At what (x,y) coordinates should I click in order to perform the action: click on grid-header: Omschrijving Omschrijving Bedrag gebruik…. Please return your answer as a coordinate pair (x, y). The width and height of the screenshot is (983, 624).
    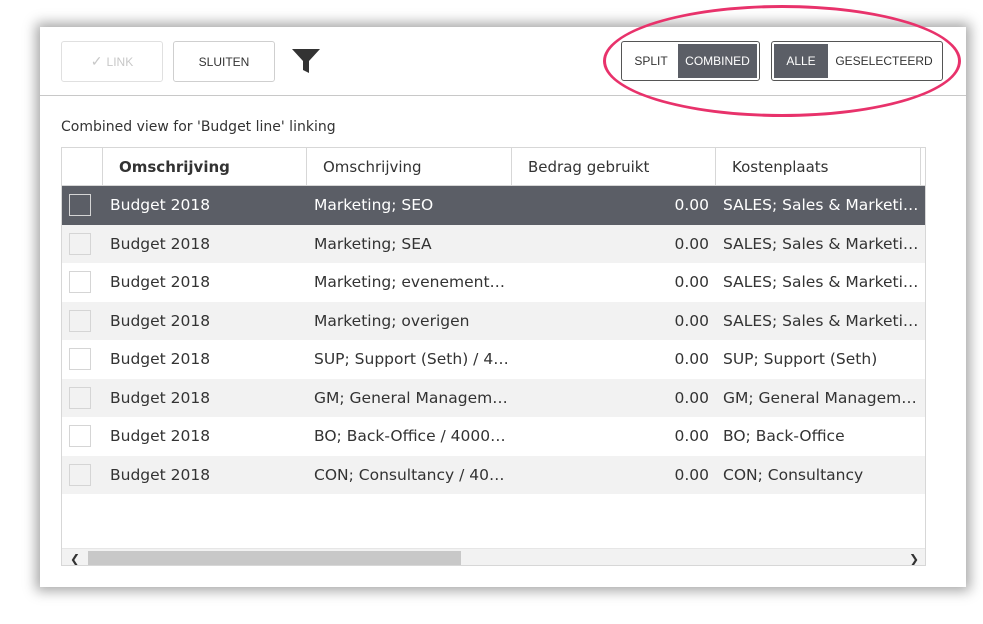
    Looking at the image, I should click on (493, 167).